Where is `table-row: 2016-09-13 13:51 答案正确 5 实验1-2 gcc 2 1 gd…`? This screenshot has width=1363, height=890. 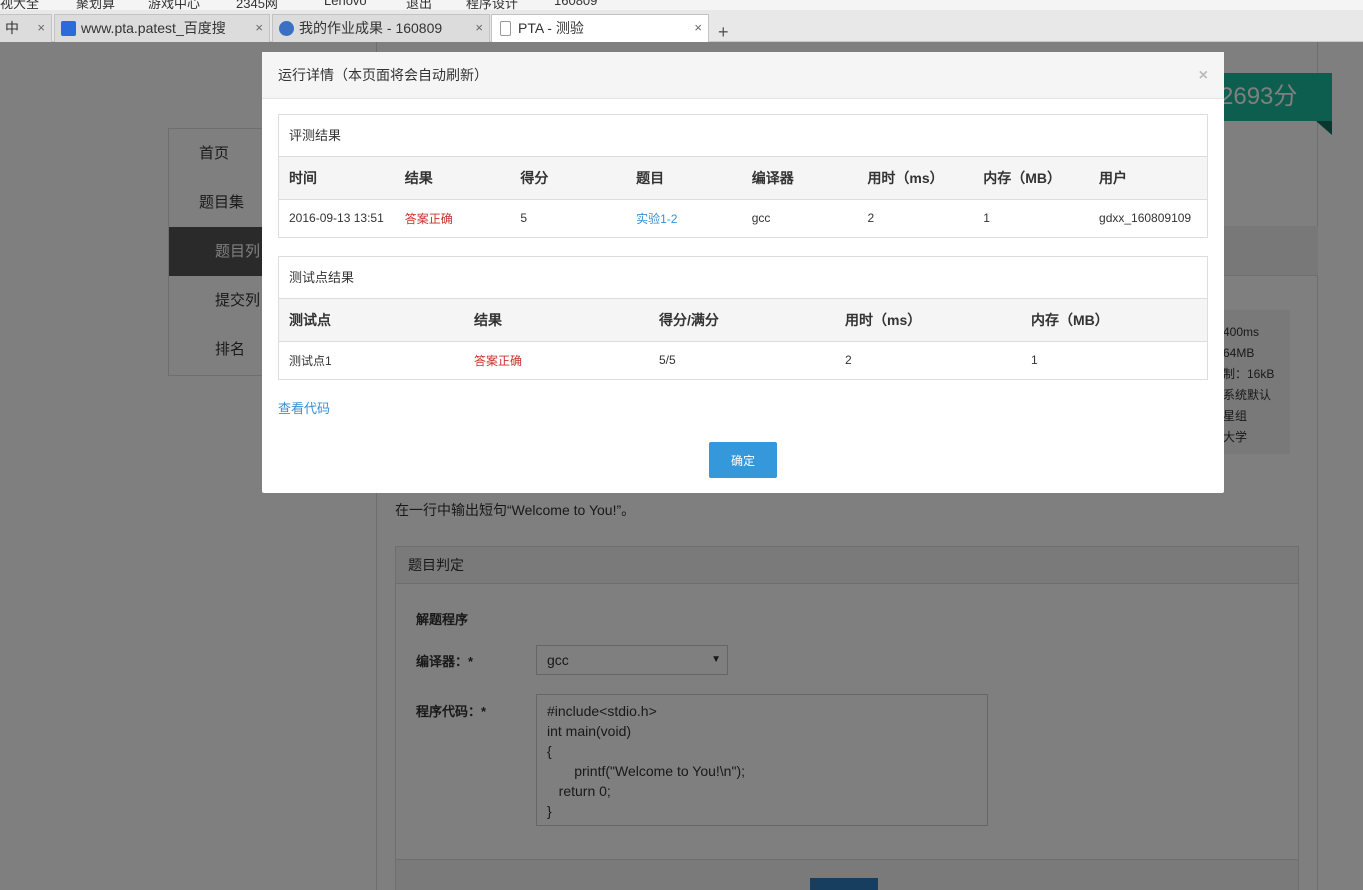 table-row: 2016-09-13 13:51 答案正确 5 实验1-2 gcc 2 1 gd… is located at coordinates (743, 218).